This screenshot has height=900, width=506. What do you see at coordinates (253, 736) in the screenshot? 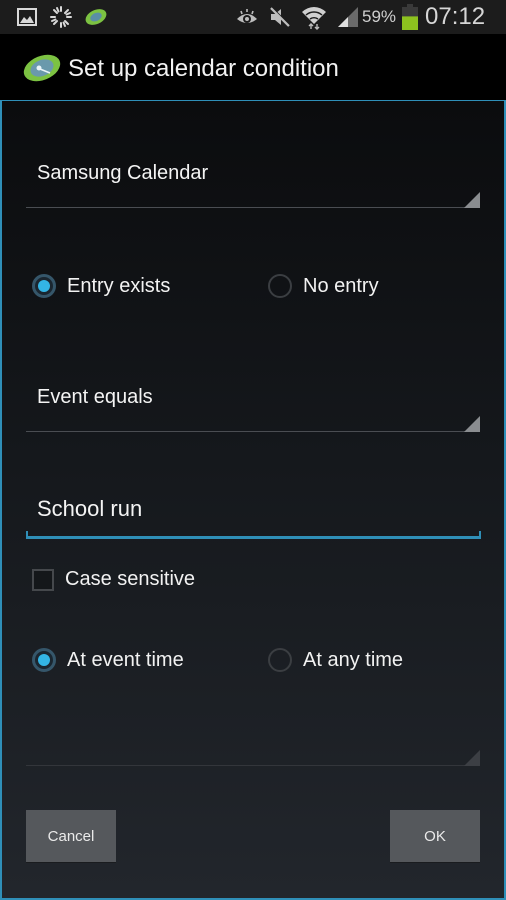
I see `extra-spinner` at bounding box center [253, 736].